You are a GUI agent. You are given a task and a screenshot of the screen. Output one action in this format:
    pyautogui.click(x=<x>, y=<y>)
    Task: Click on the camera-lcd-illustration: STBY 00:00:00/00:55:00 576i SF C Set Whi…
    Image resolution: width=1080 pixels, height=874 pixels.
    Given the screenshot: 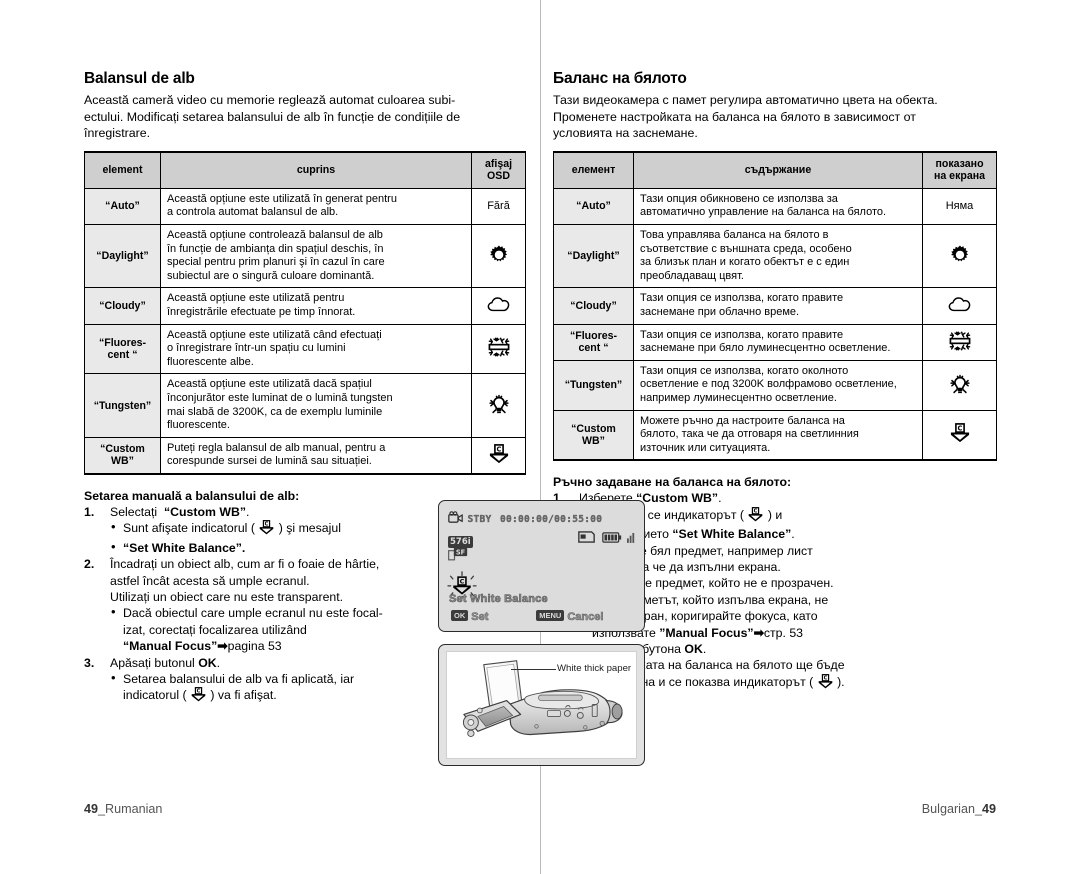 What is the action you would take?
    pyautogui.click(x=541, y=566)
    